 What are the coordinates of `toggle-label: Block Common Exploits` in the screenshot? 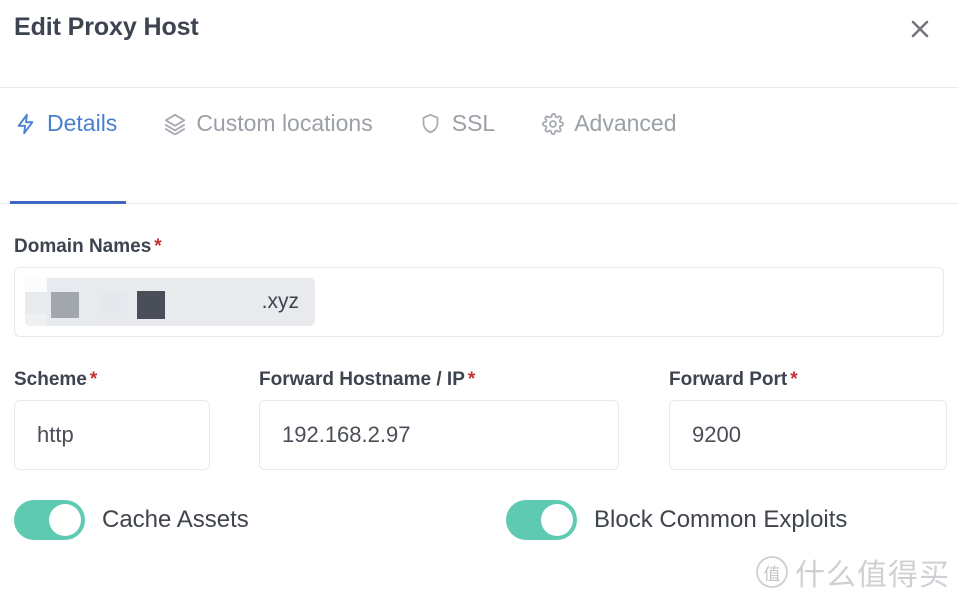 It's located at (721, 519).